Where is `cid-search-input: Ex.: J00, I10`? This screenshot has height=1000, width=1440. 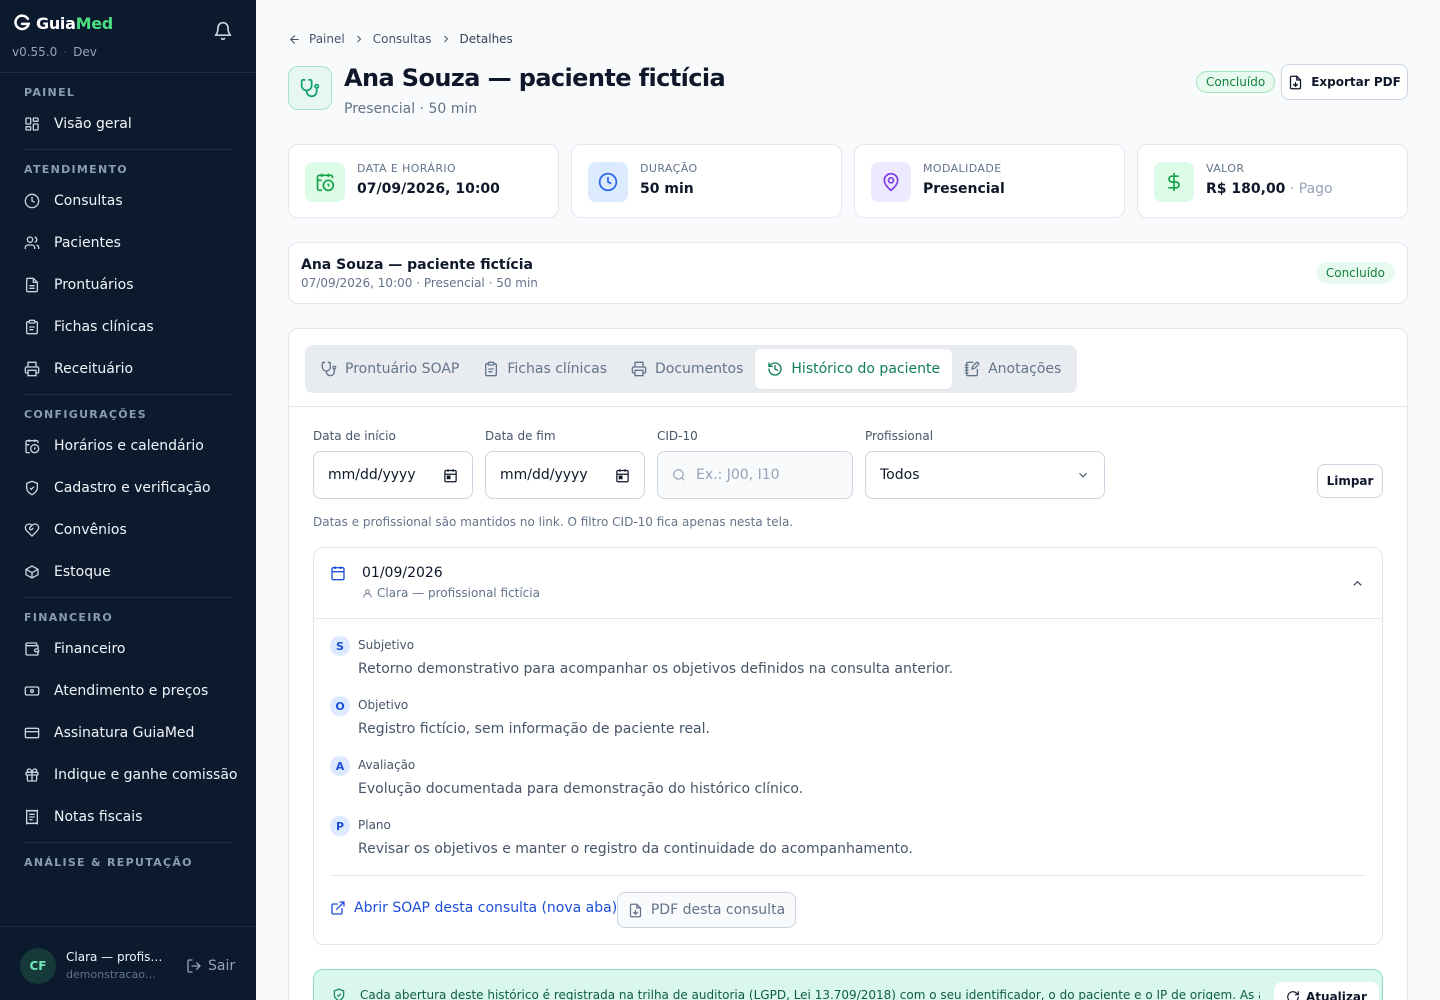
cid-search-input: Ex.: J00, I10 is located at coordinates (755, 475).